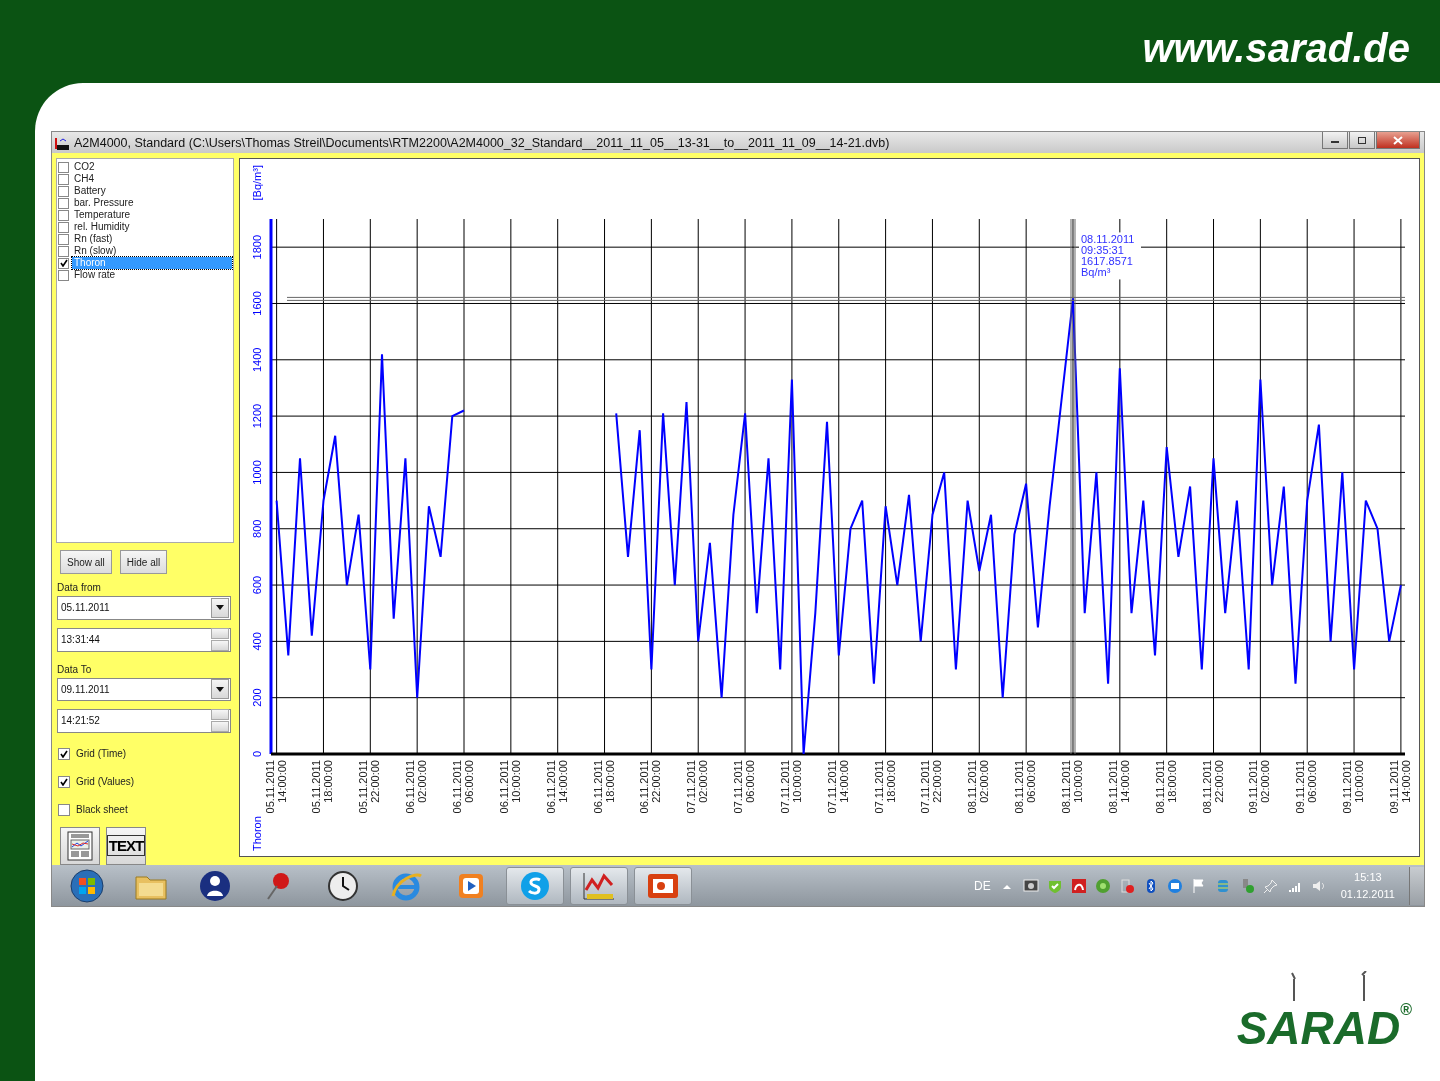 The image size is (1440, 1081). Describe the element at coordinates (257, 585) in the screenshot. I see `y-tick-label: 600` at that location.